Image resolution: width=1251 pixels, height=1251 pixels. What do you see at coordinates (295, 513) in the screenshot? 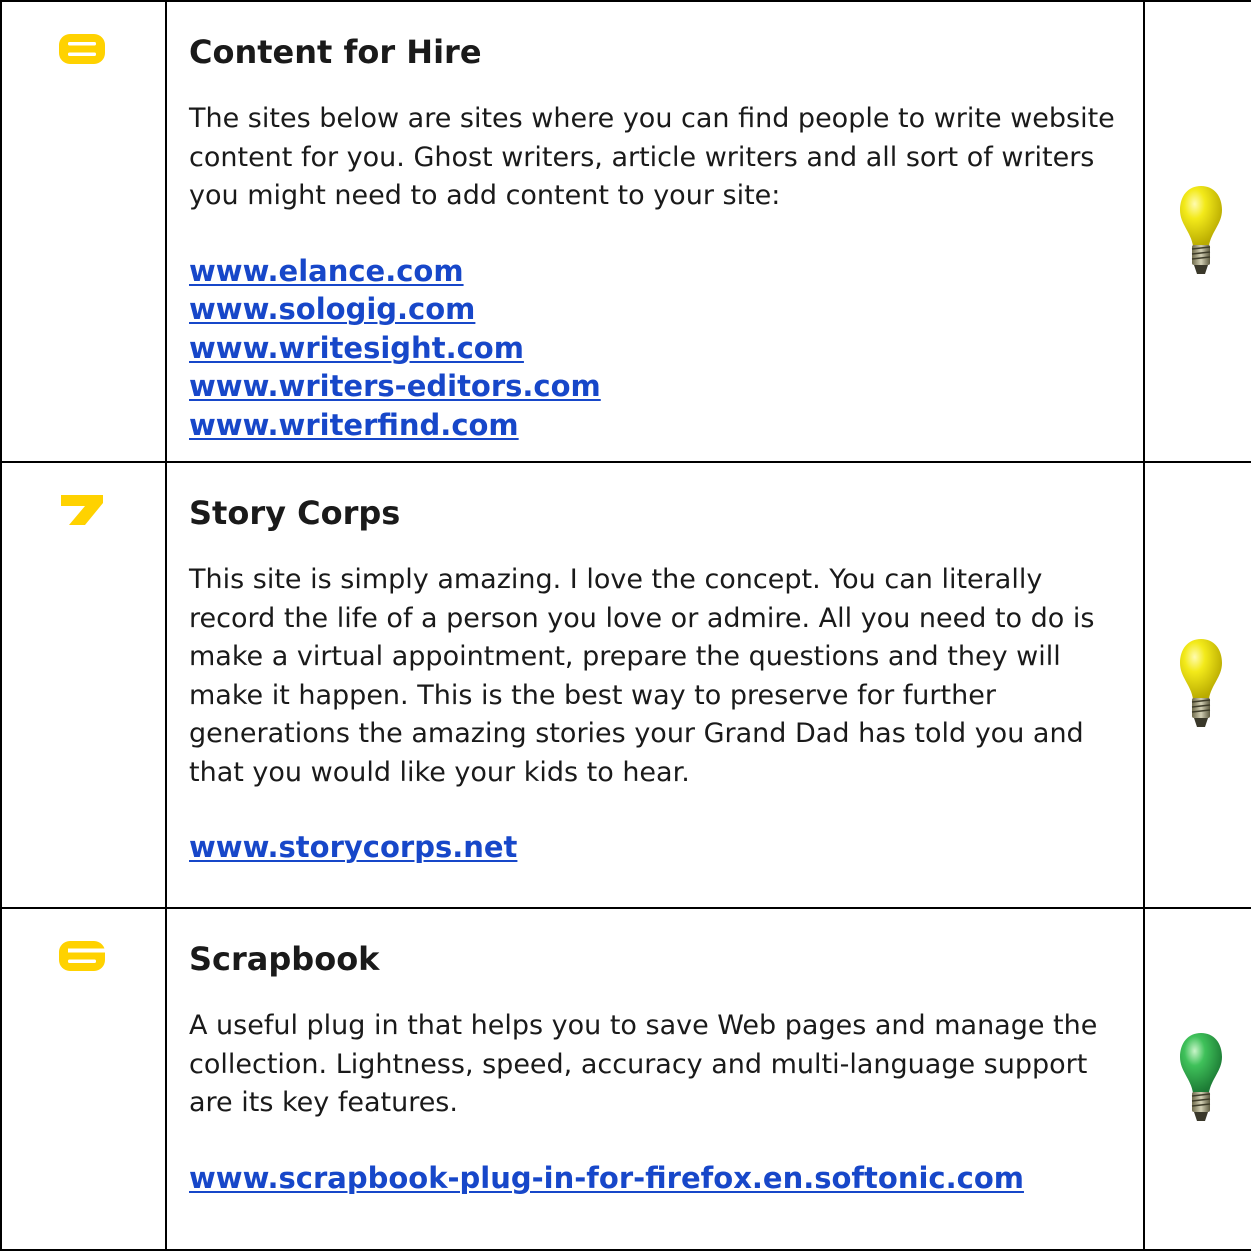
I see `item-title: Story Corps` at bounding box center [295, 513].